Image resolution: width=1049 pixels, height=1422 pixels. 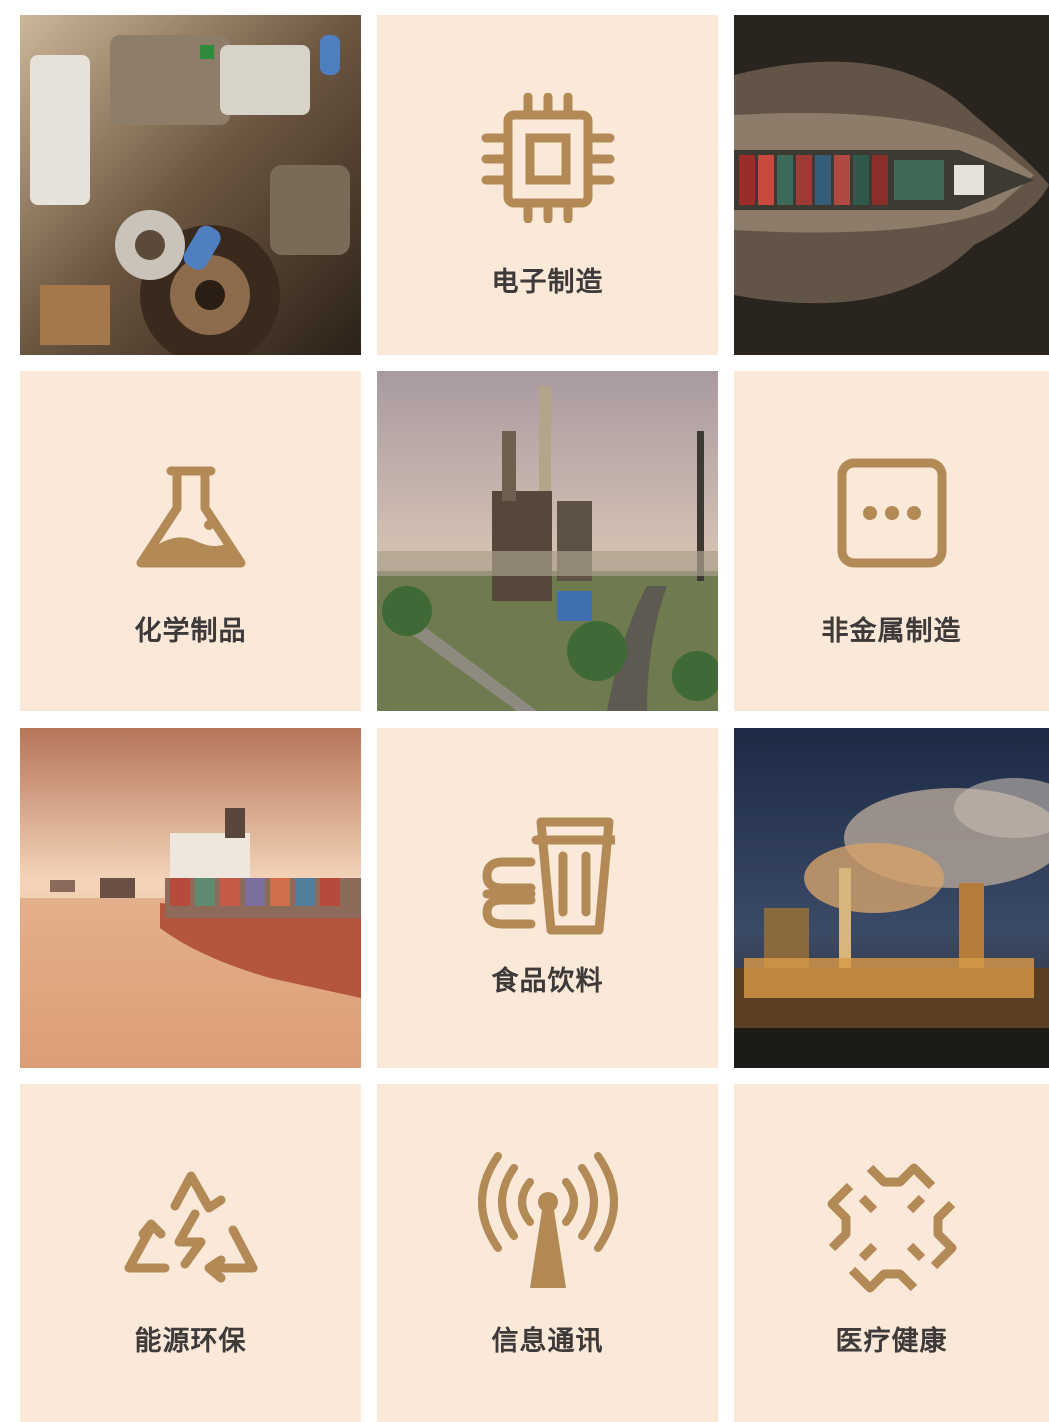 I want to click on industry-card-telecom: 信息通讯, so click(x=547, y=1253).